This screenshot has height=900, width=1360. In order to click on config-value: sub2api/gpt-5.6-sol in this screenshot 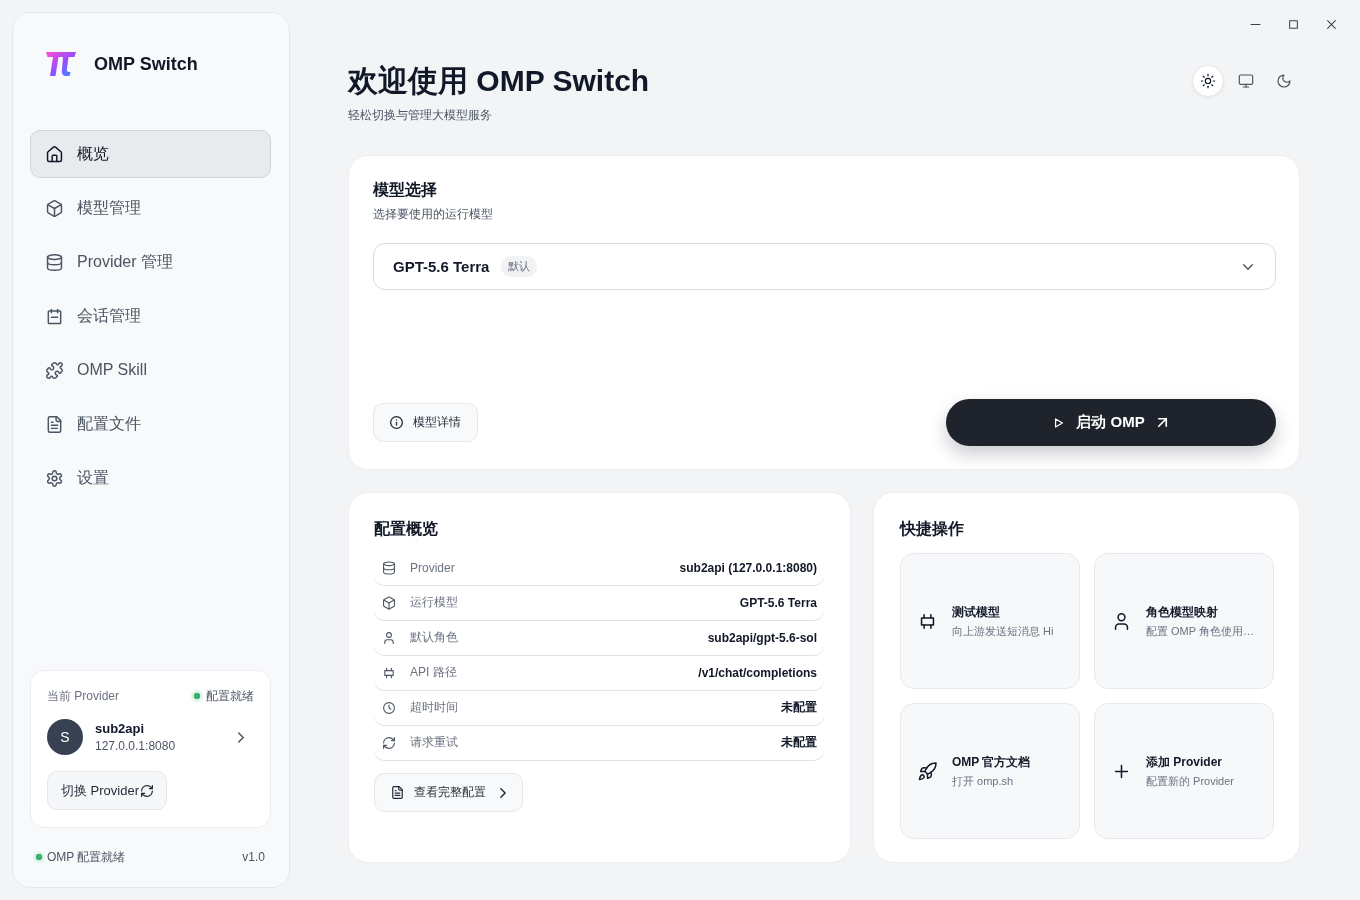, I will do `click(762, 637)`.